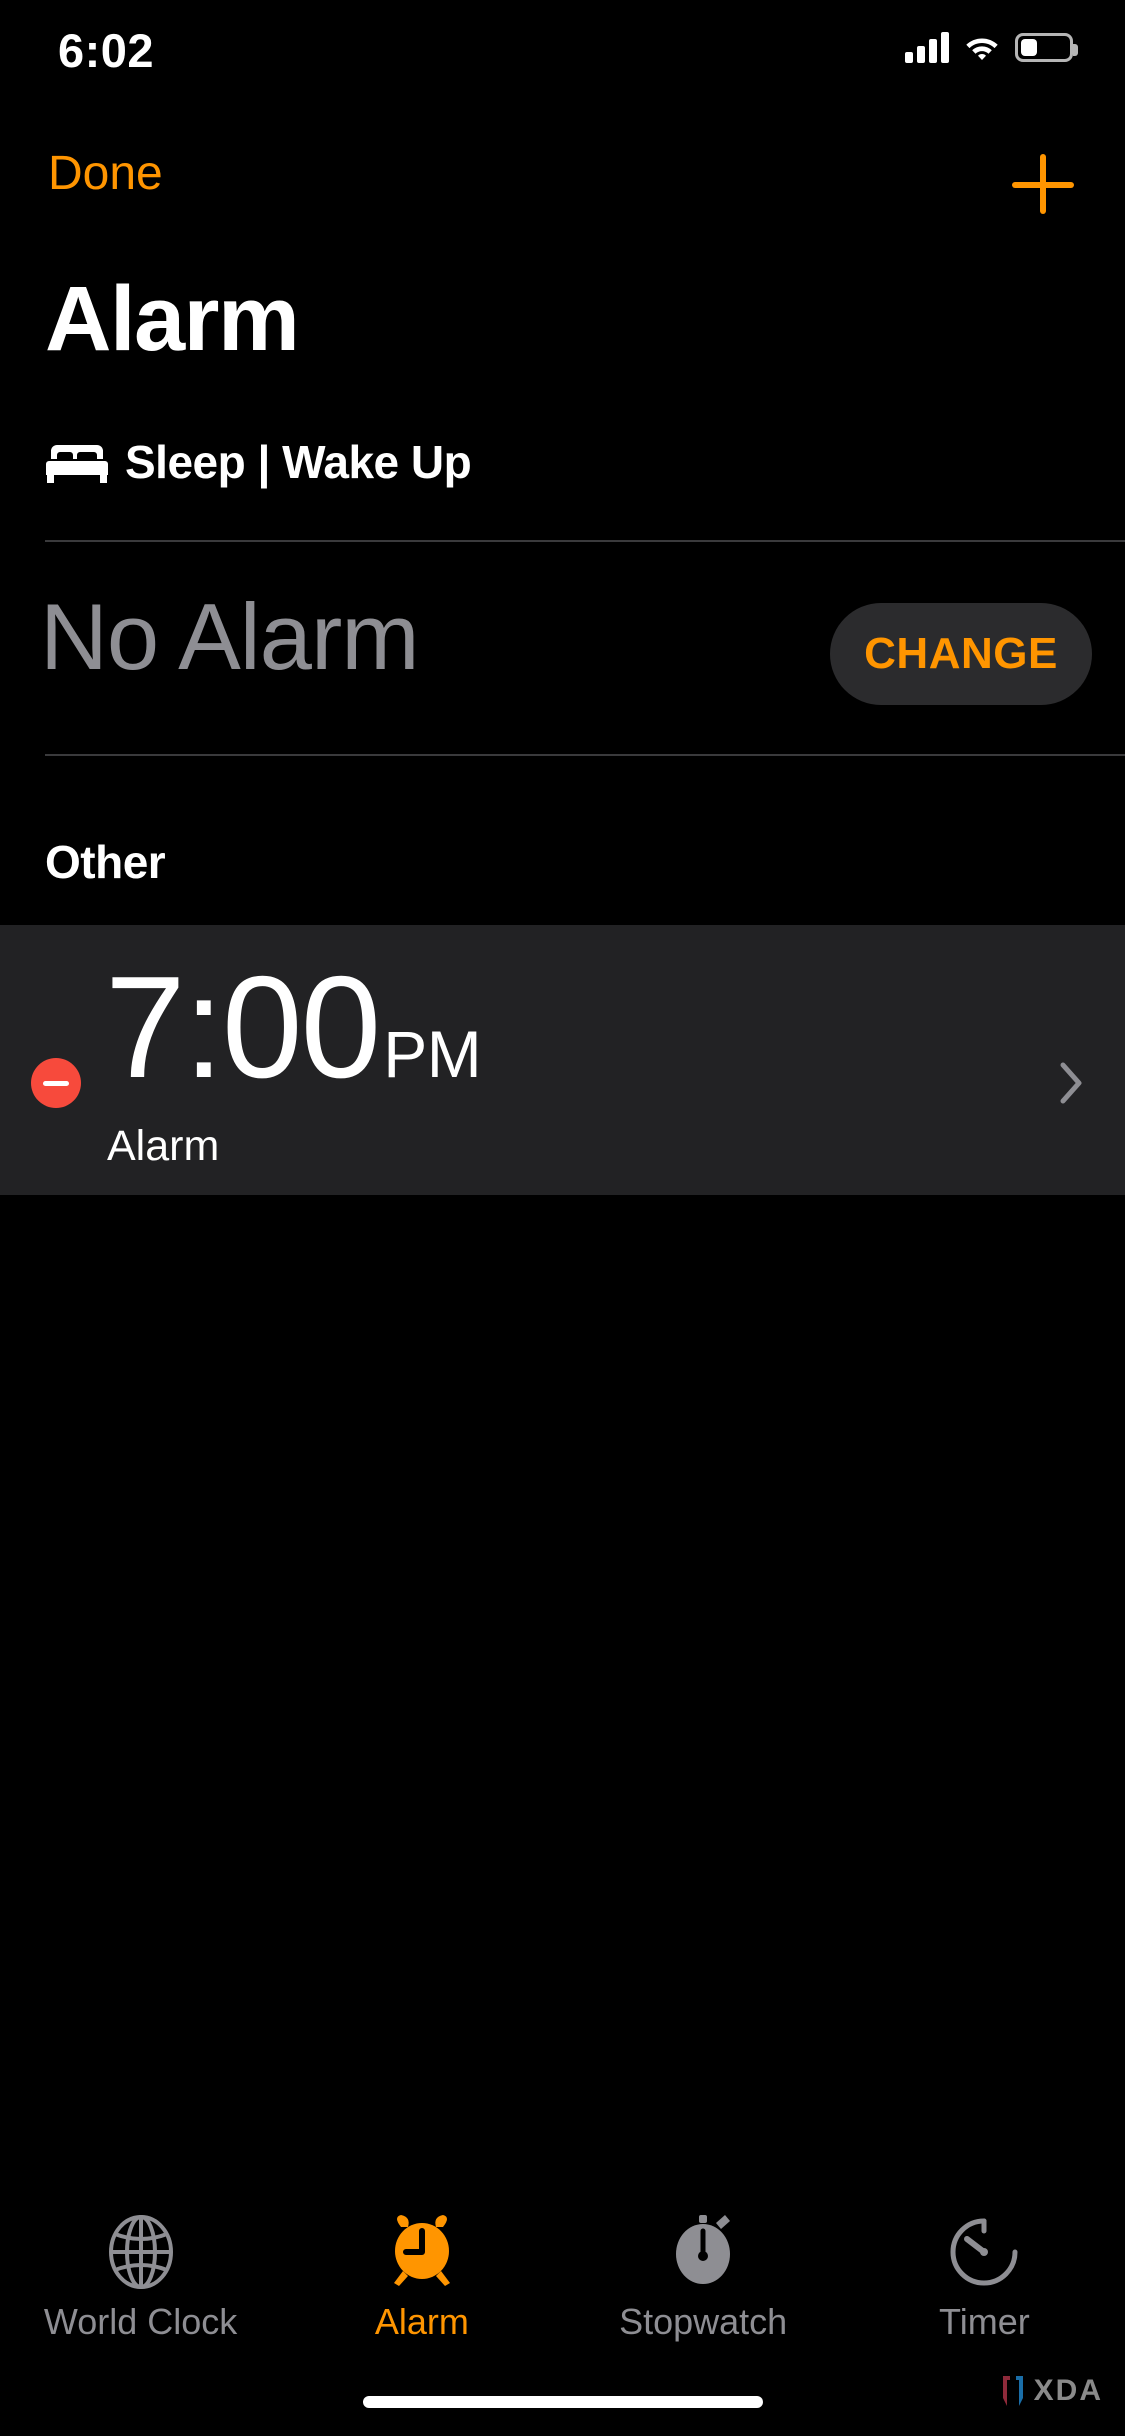 The image size is (1125, 2436). Describe the element at coordinates (562, 50) in the screenshot. I see `status-bar: 6:02` at that location.